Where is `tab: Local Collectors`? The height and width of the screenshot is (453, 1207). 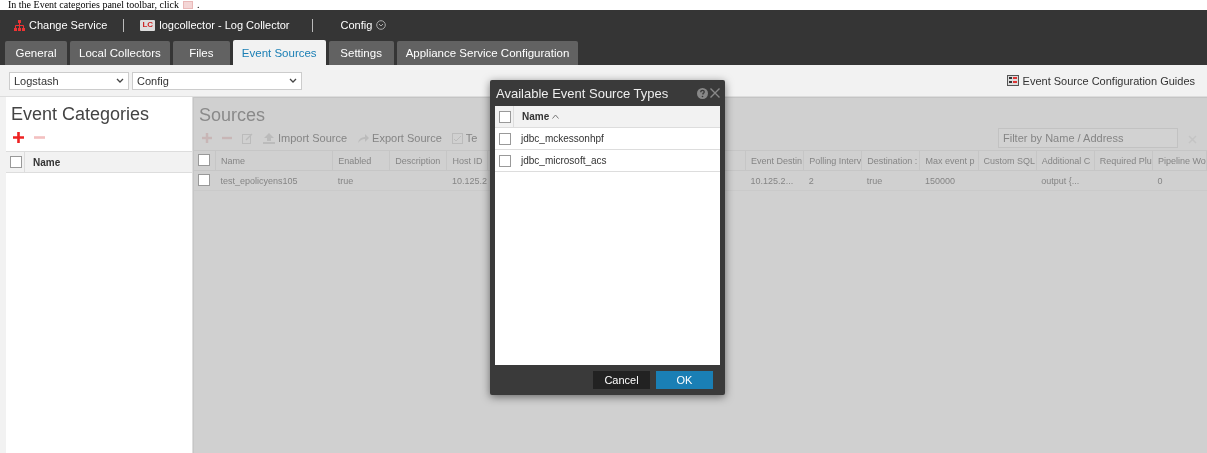 tab: Local Collectors is located at coordinates (120, 53).